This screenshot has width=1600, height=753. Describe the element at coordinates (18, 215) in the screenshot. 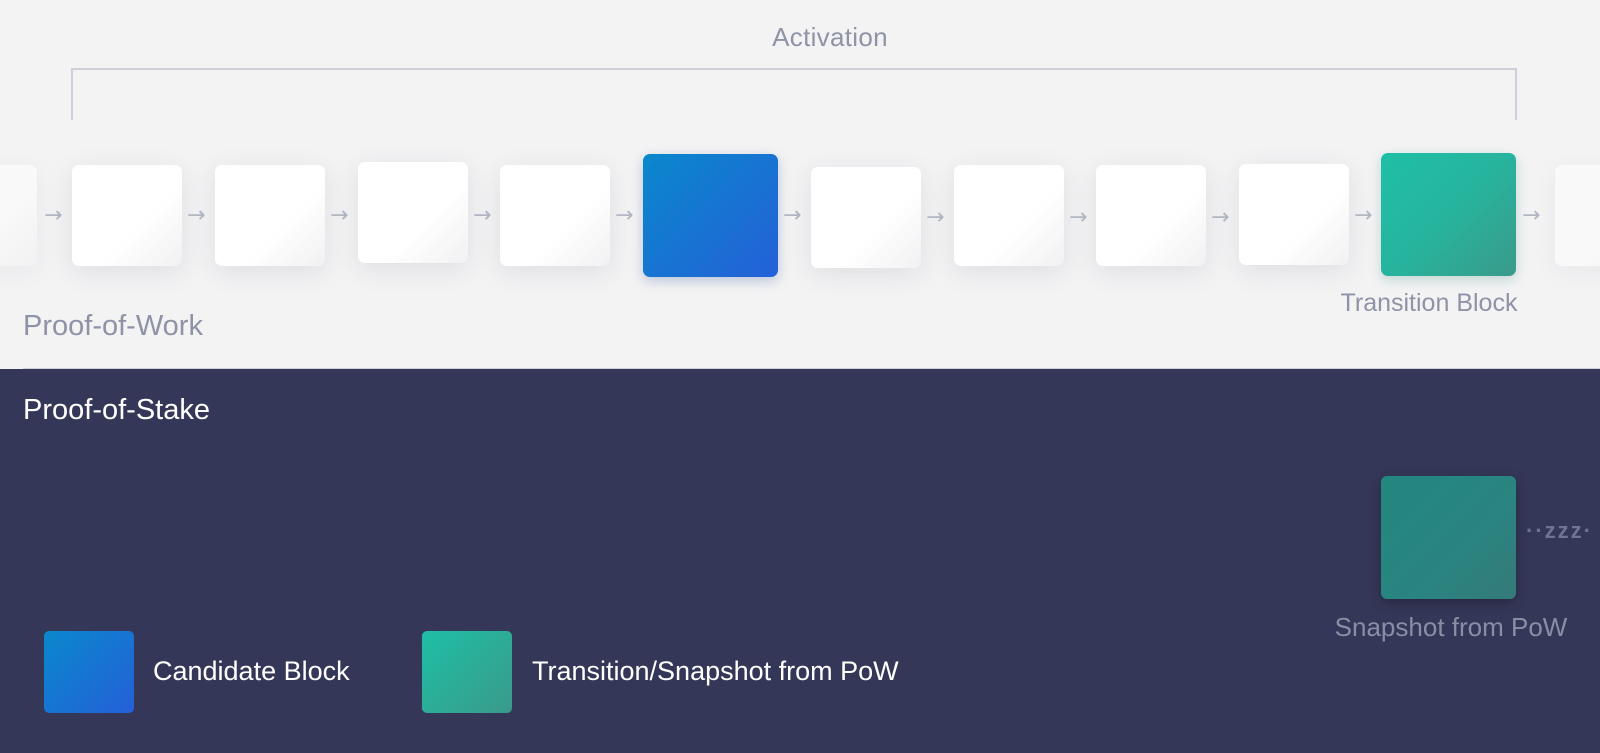

I see `chain-block-partial-left` at that location.